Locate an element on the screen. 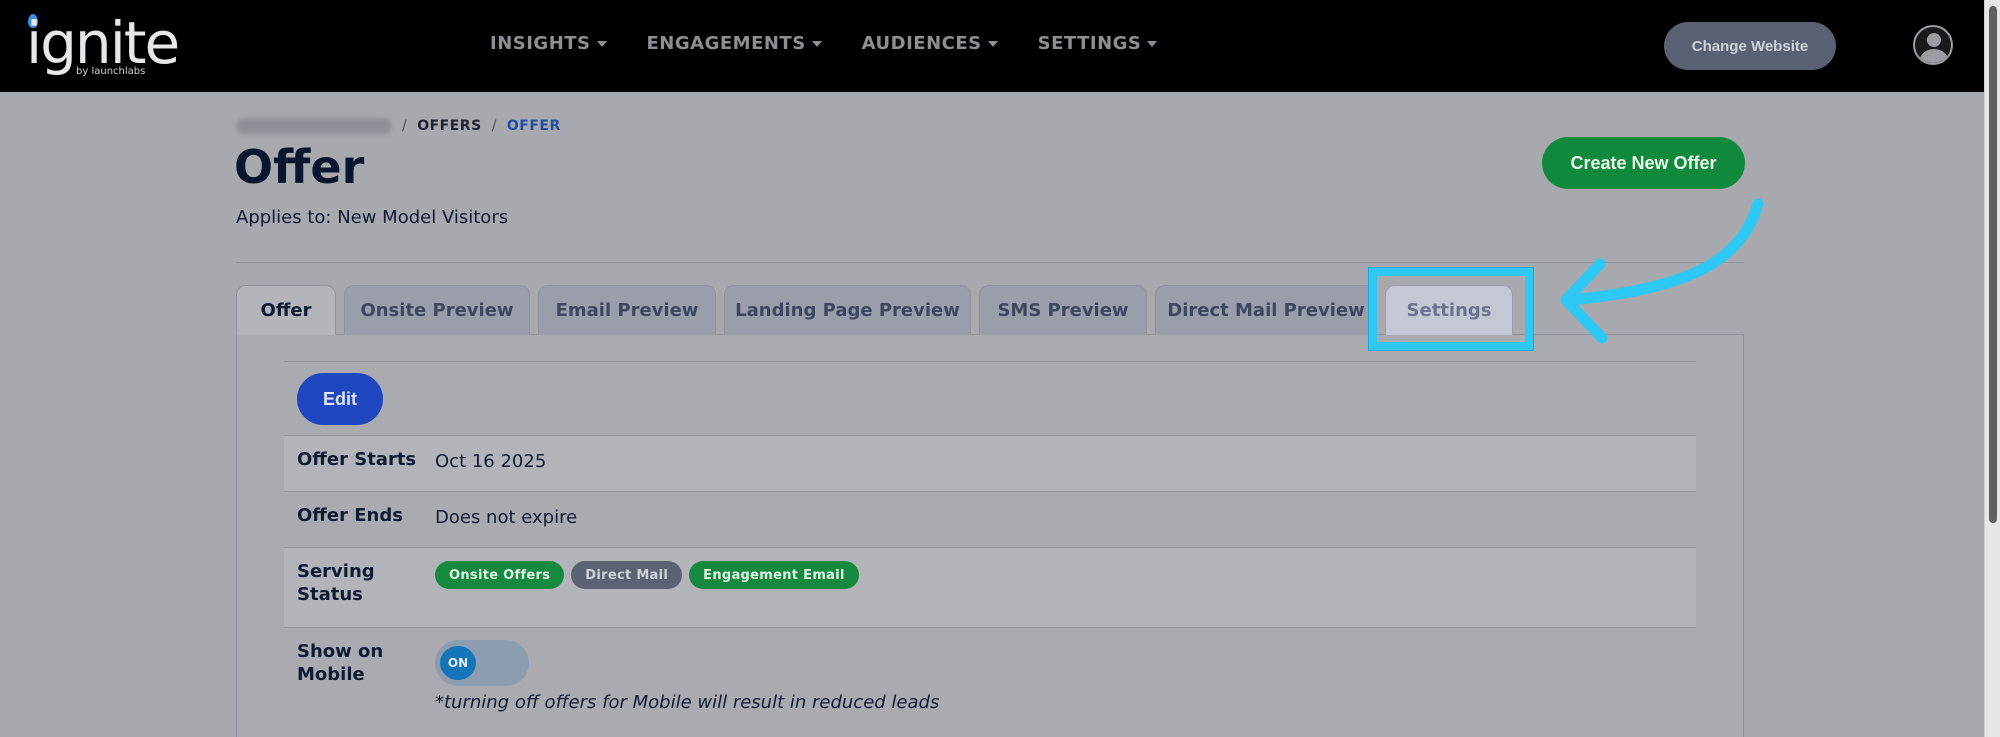  status-badge-engagement-email: Engagement Email is located at coordinates (774, 575).